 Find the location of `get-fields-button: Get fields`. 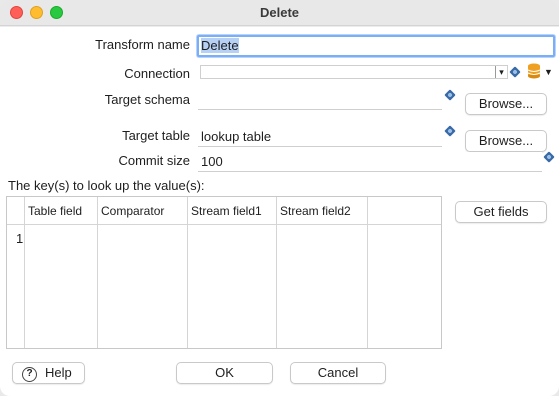

get-fields-button: Get fields is located at coordinates (501, 212).